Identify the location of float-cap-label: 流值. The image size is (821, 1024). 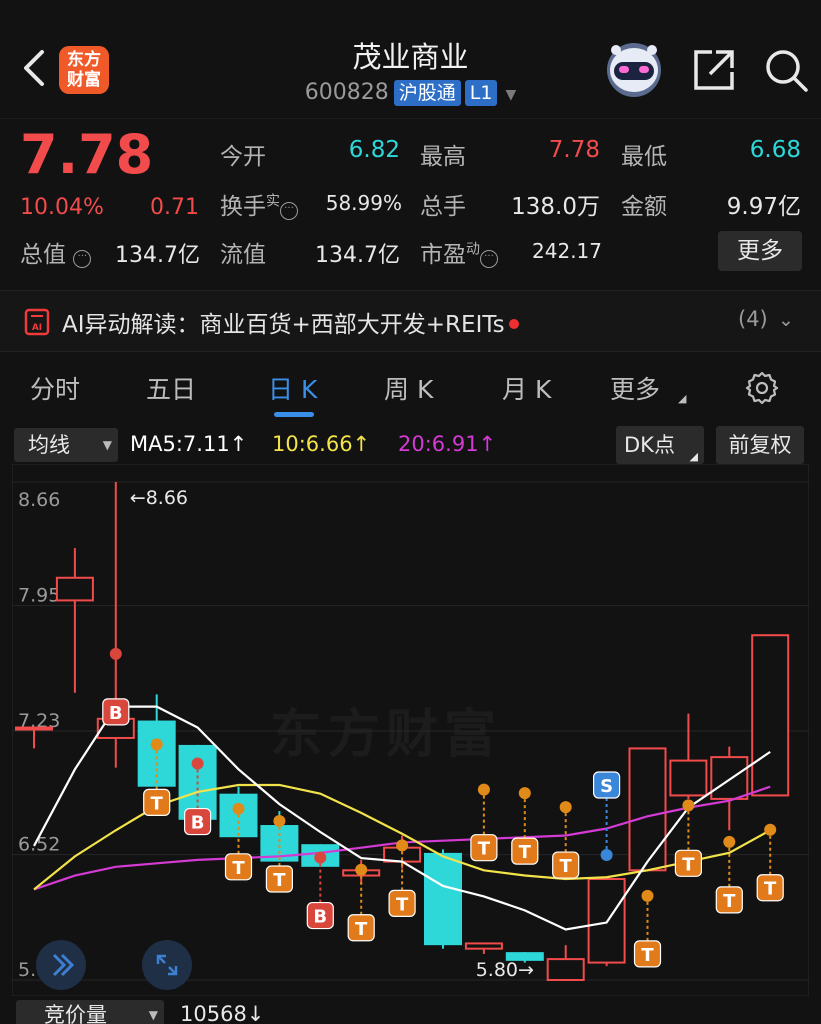
(243, 255).